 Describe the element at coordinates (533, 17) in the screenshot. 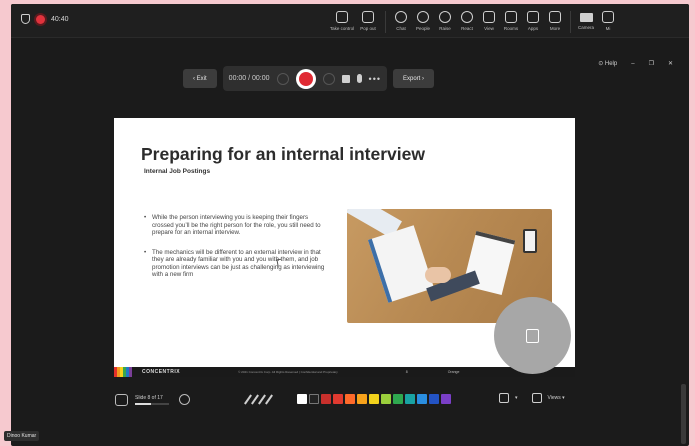

I see `apps-icon` at that location.